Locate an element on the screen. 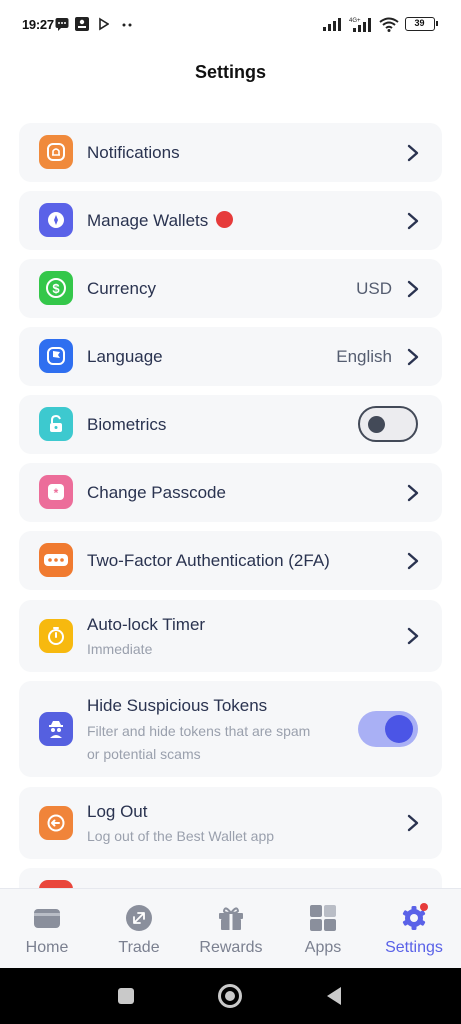  log-out-description: Log out of the Best Wallet app is located at coordinates (181, 836).